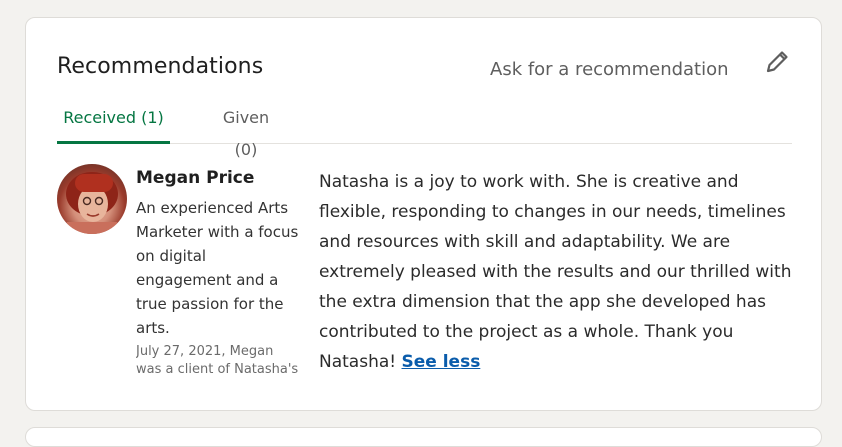  Describe the element at coordinates (205, 351) in the screenshot. I see `recommendation-date: July 27, 2021, Megan` at that location.